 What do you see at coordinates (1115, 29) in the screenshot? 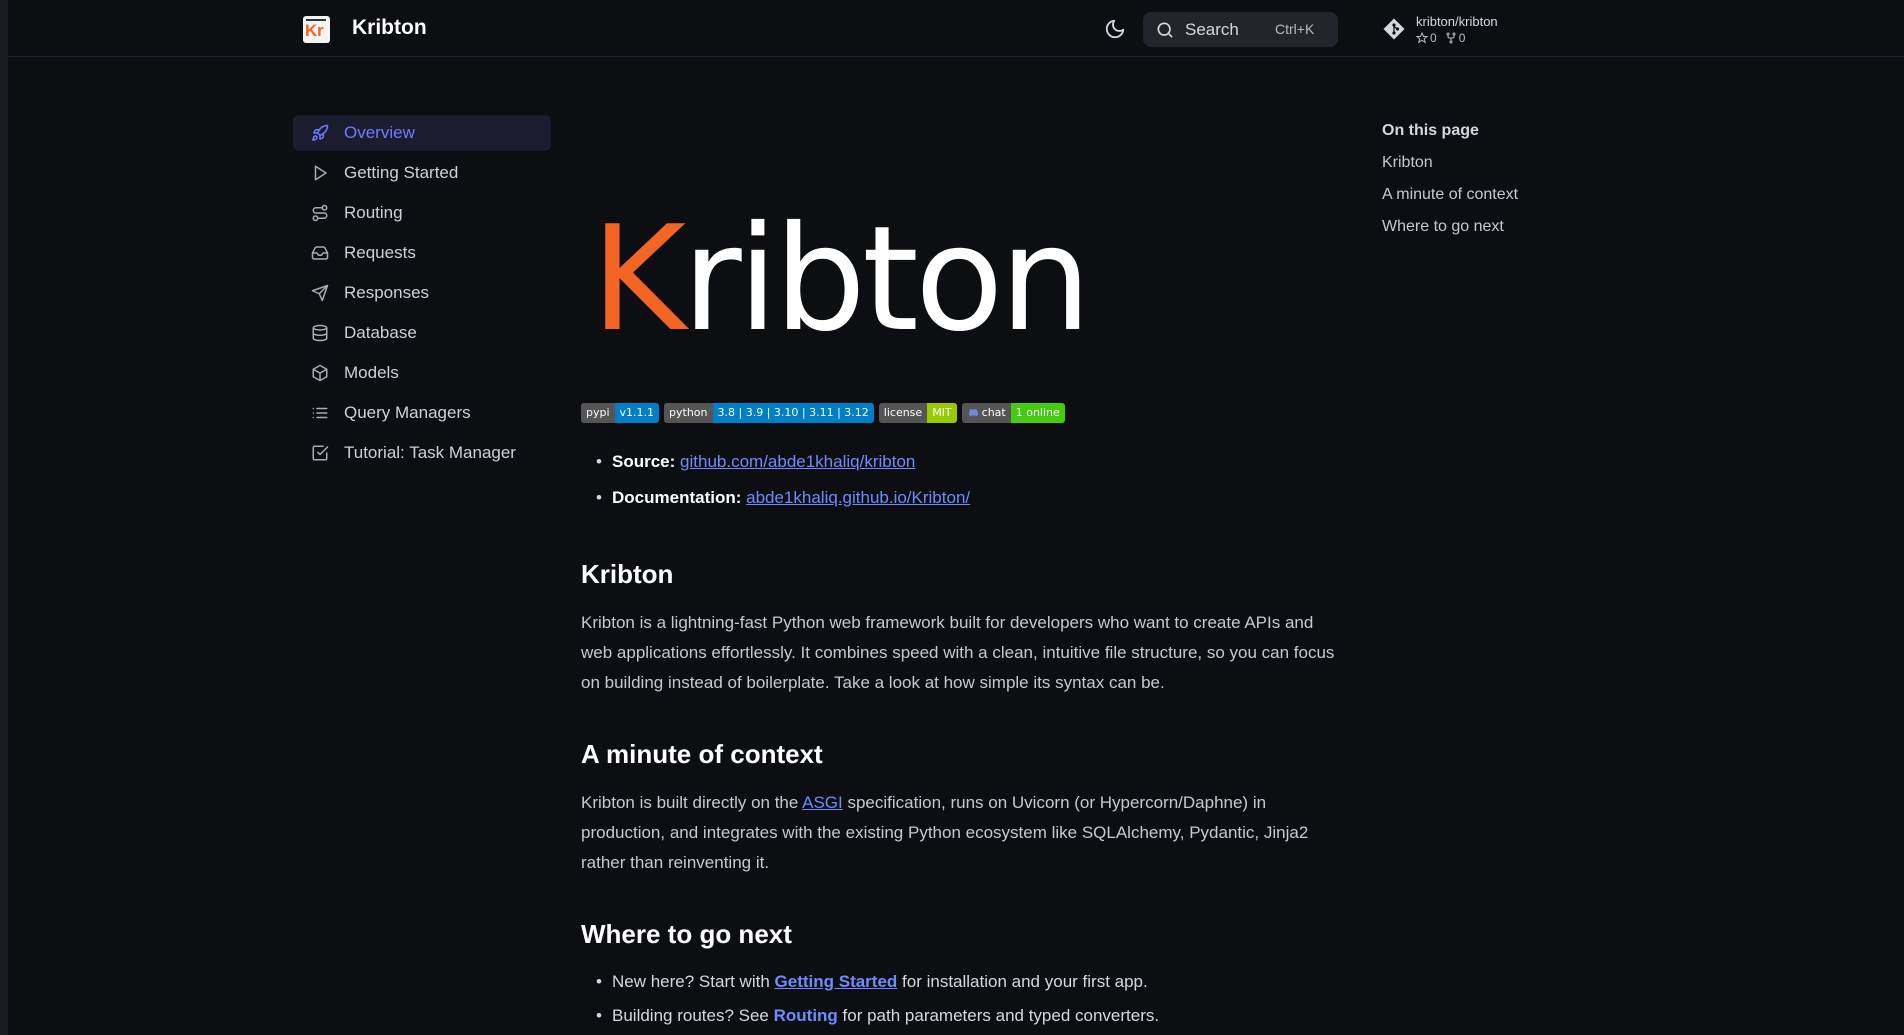
I see `theme-toggle-moon-icon` at bounding box center [1115, 29].